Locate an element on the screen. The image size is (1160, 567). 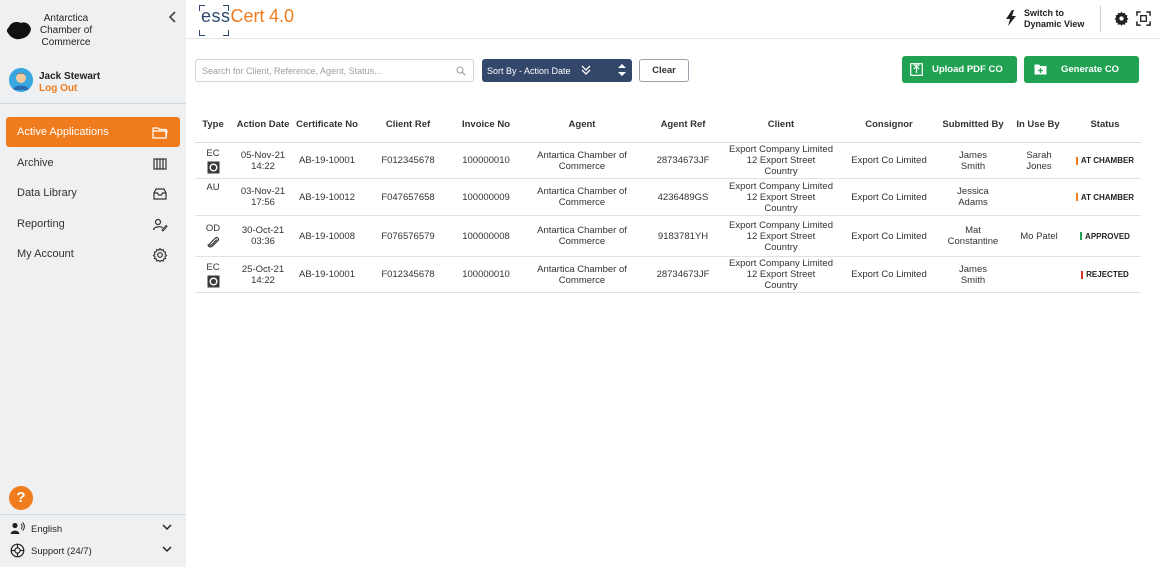
seal-icon is located at coordinates (213, 281).